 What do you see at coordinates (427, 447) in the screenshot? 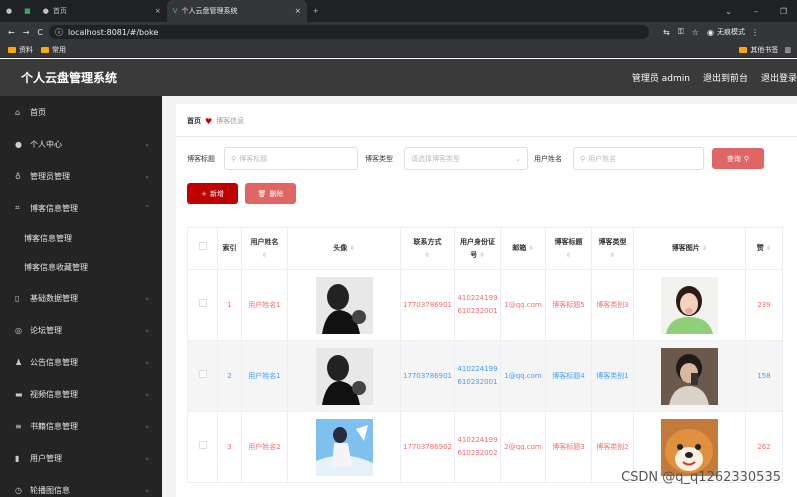
I see `cell-phone: 17703786902` at bounding box center [427, 447].